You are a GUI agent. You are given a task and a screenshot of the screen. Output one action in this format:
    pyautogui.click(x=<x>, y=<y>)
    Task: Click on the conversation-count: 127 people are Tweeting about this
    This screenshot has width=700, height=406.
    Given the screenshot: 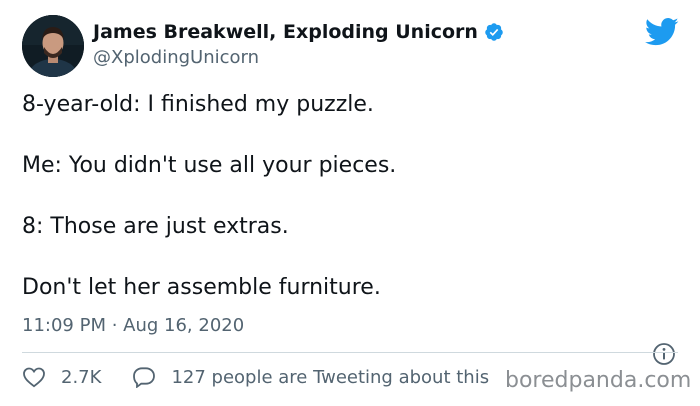 What is the action you would take?
    pyautogui.click(x=330, y=377)
    